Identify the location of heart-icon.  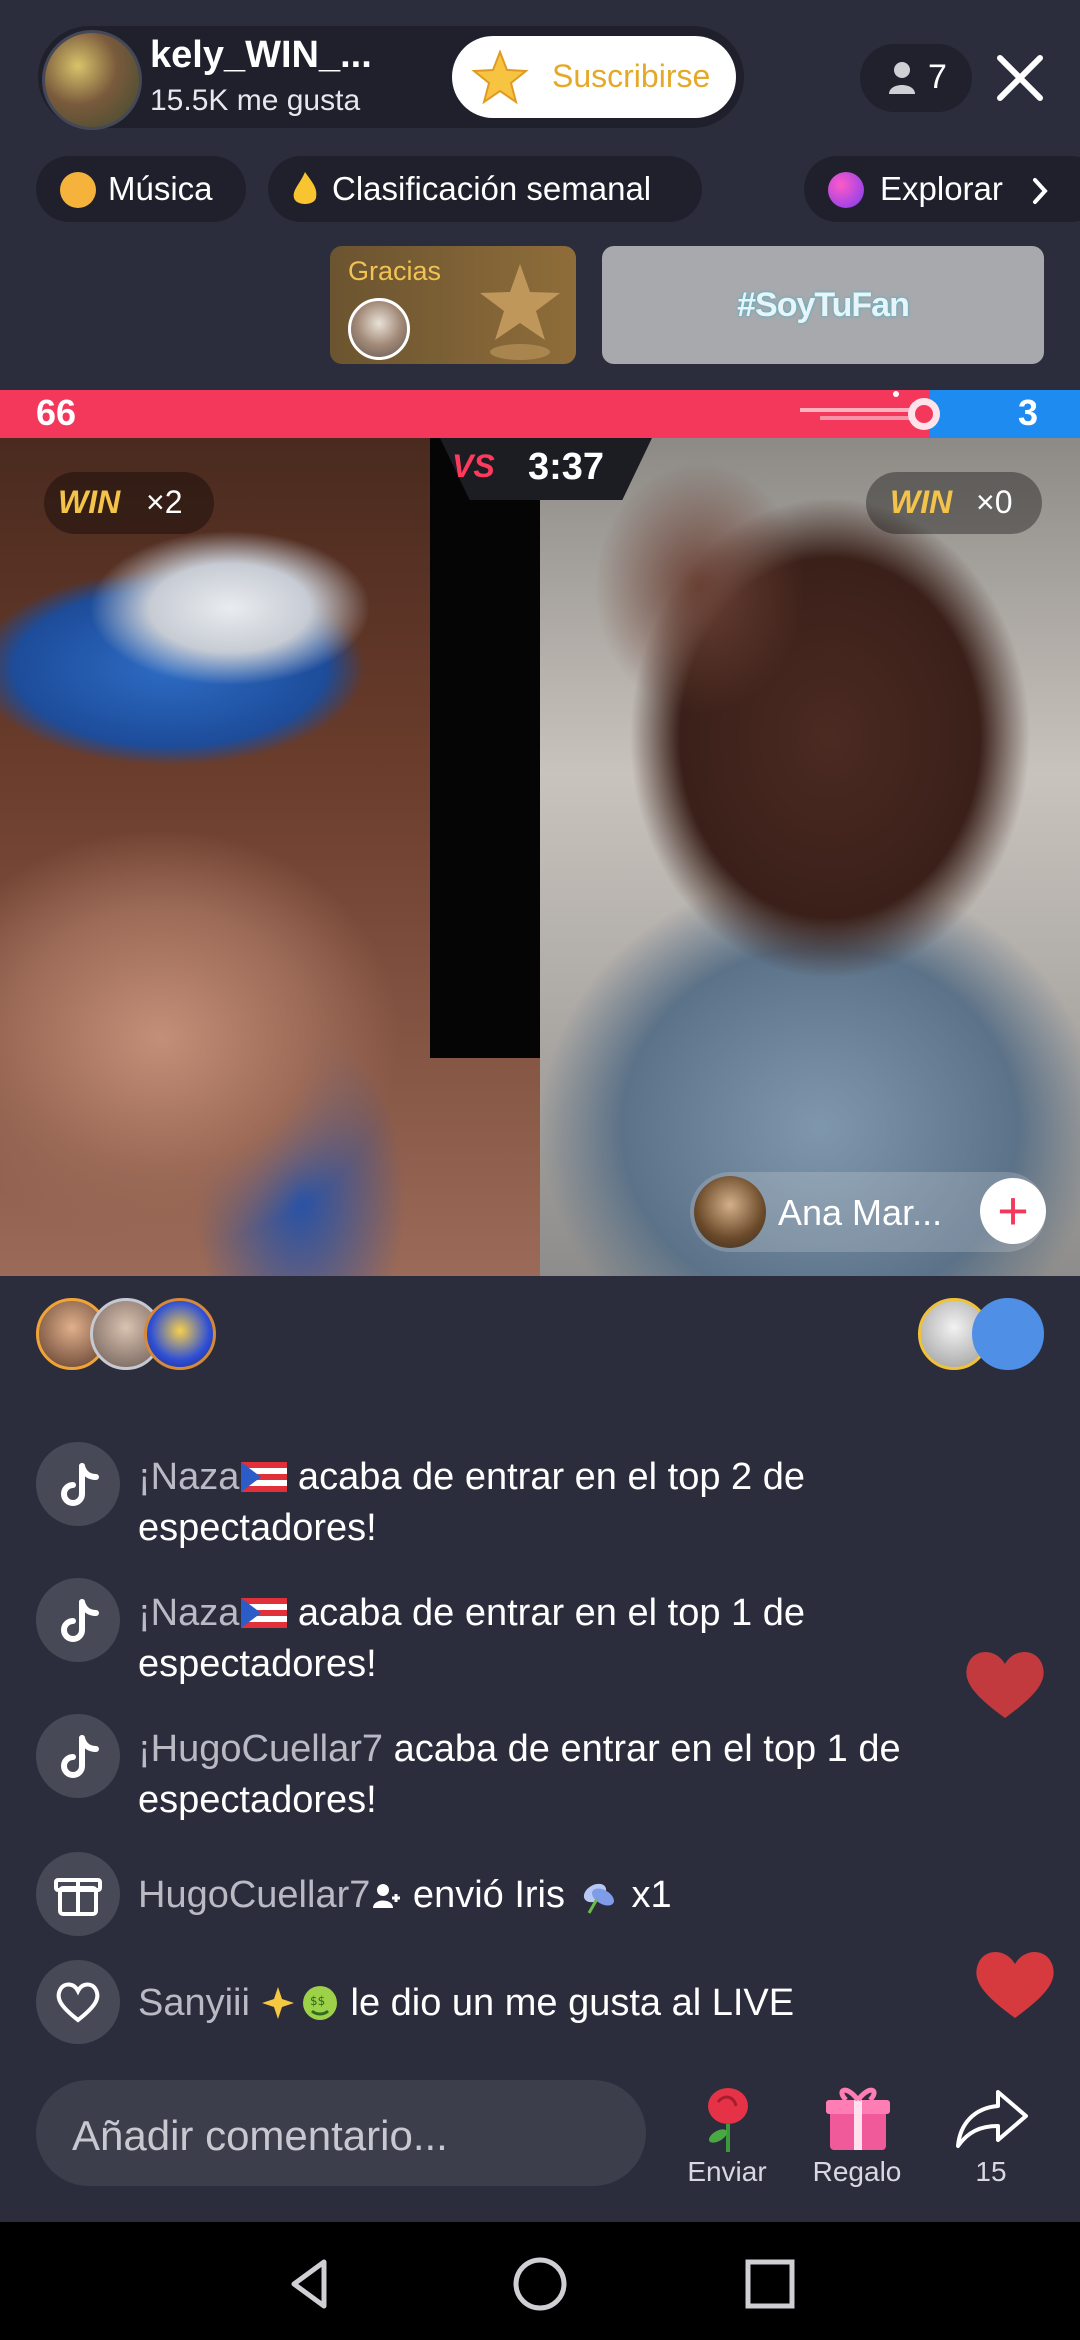
(78, 2002).